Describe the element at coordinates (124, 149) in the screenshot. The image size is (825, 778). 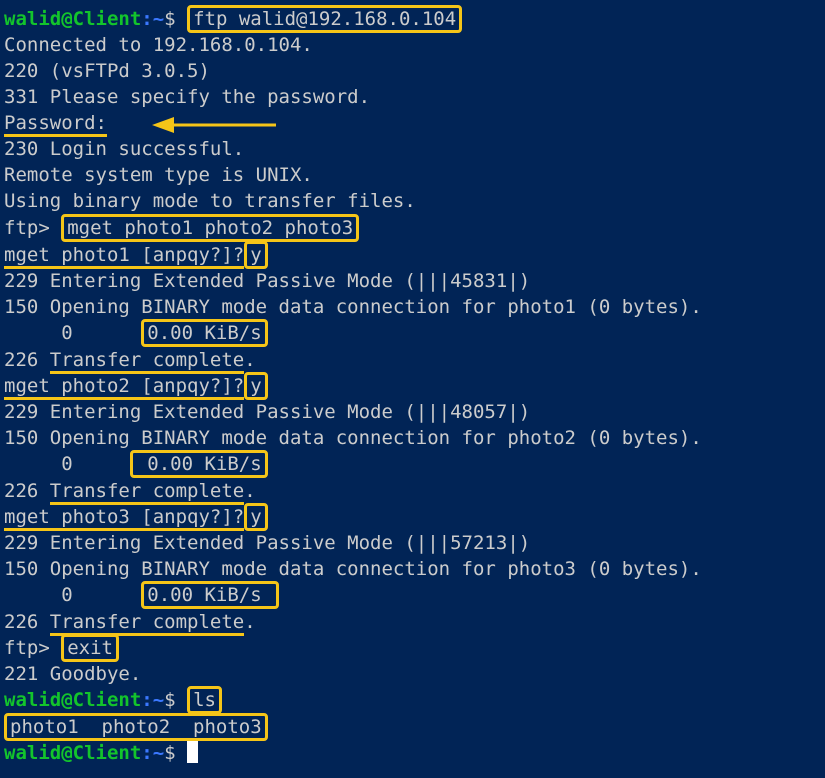
I see `output-line: 230 Login successful.` at that location.